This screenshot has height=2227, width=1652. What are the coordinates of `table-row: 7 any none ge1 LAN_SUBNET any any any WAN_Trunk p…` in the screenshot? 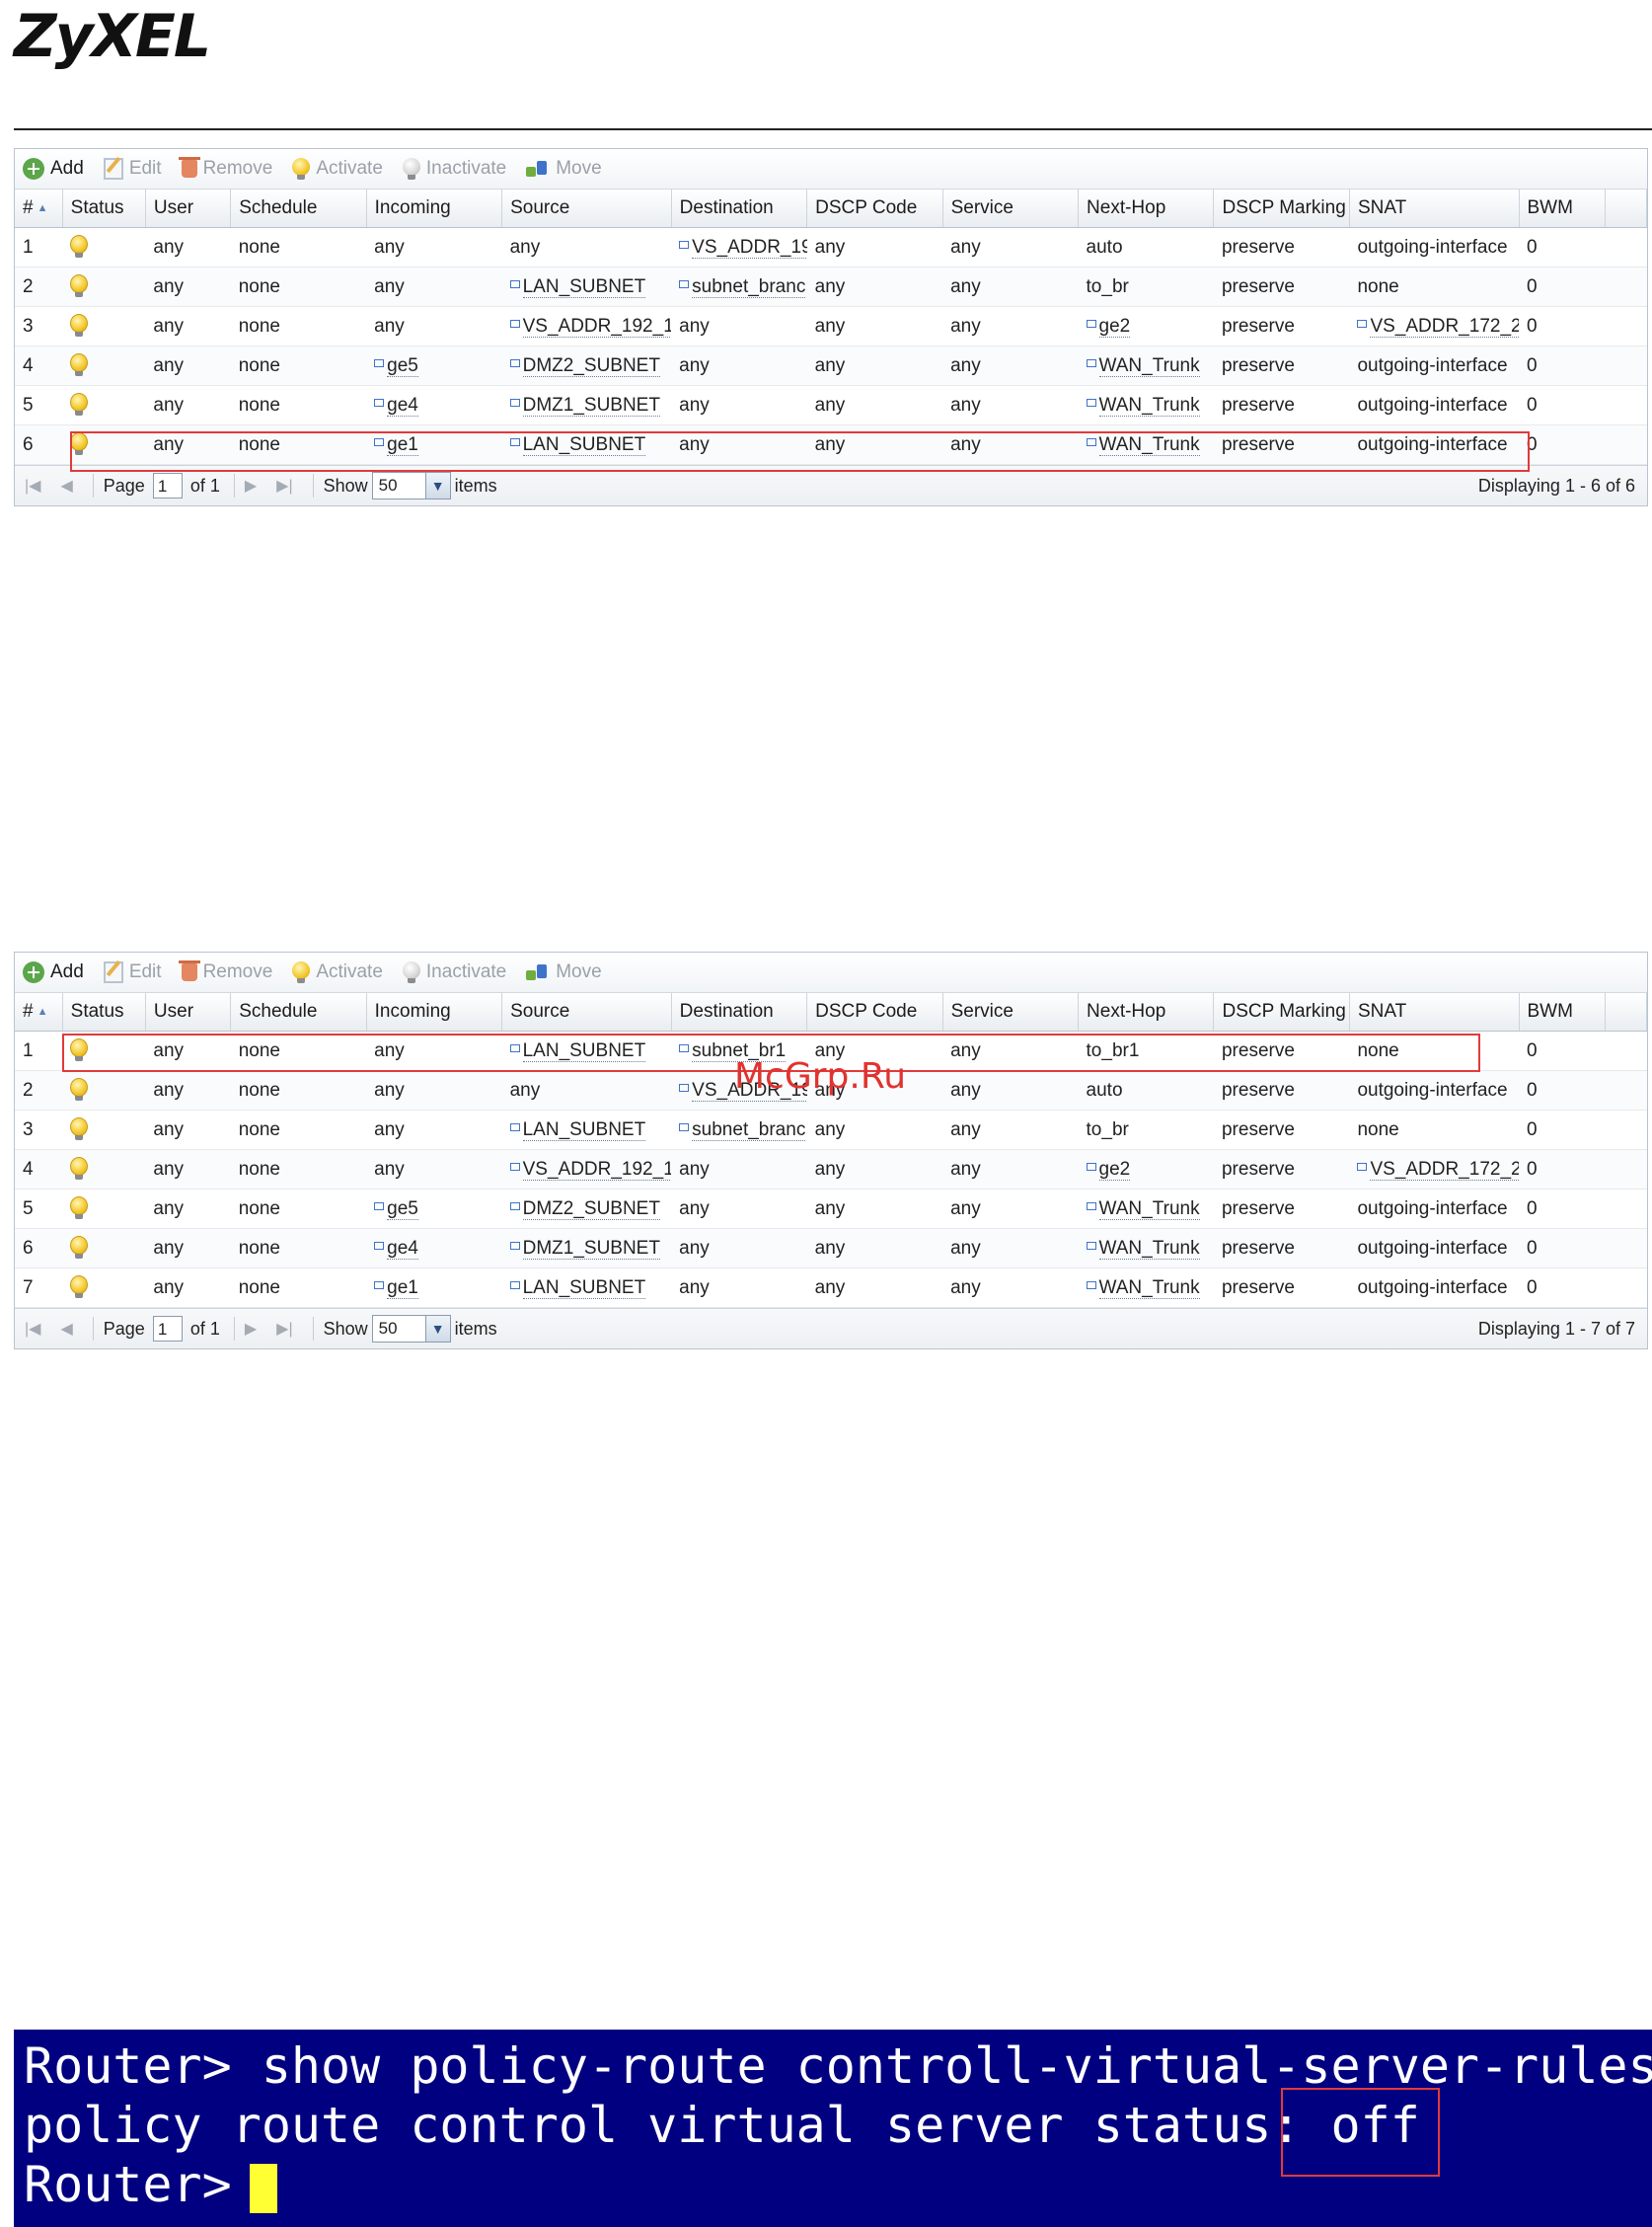 It's located at (831, 1287).